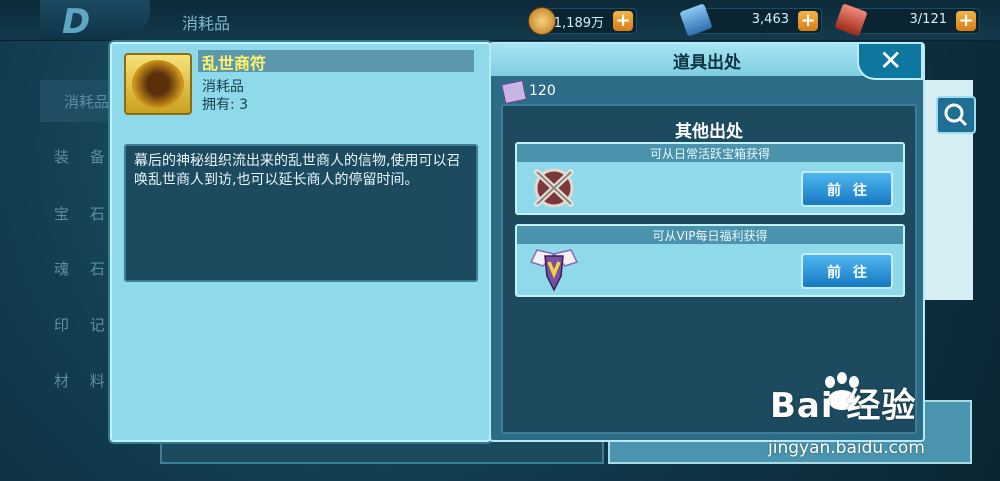  I want to click on stamina-value: 3/121, so click(928, 19).